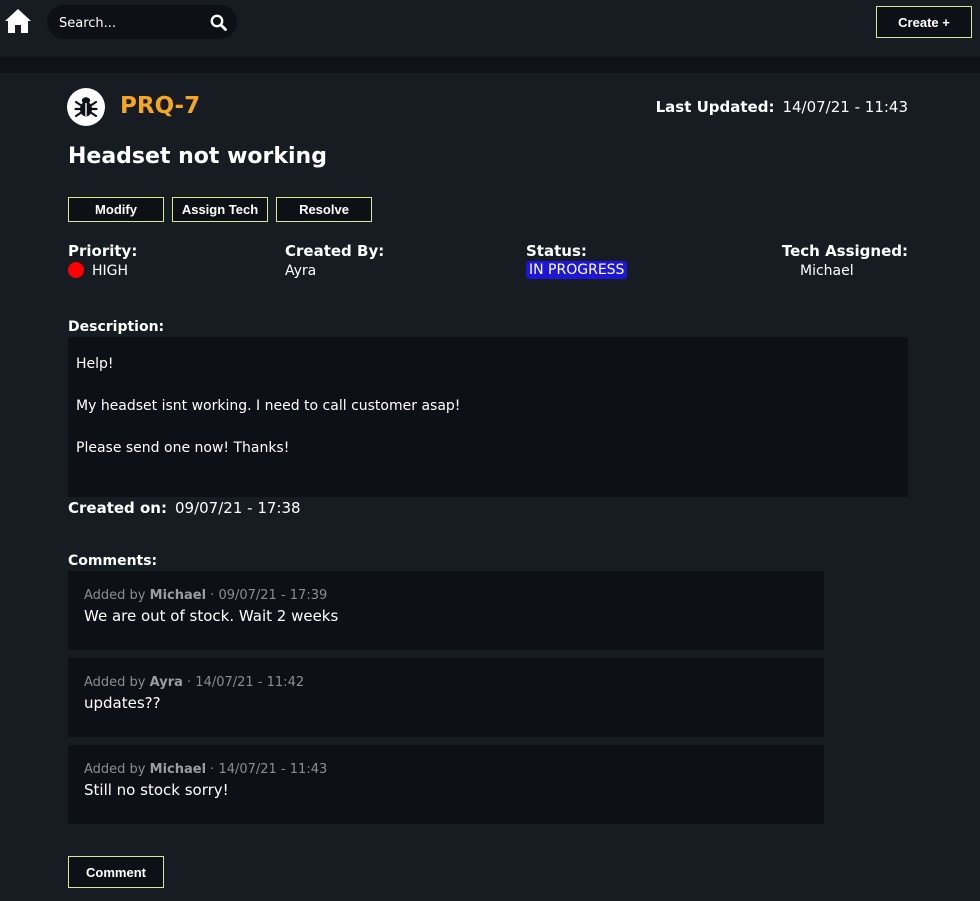  I want to click on modify-button: Modify, so click(116, 209).